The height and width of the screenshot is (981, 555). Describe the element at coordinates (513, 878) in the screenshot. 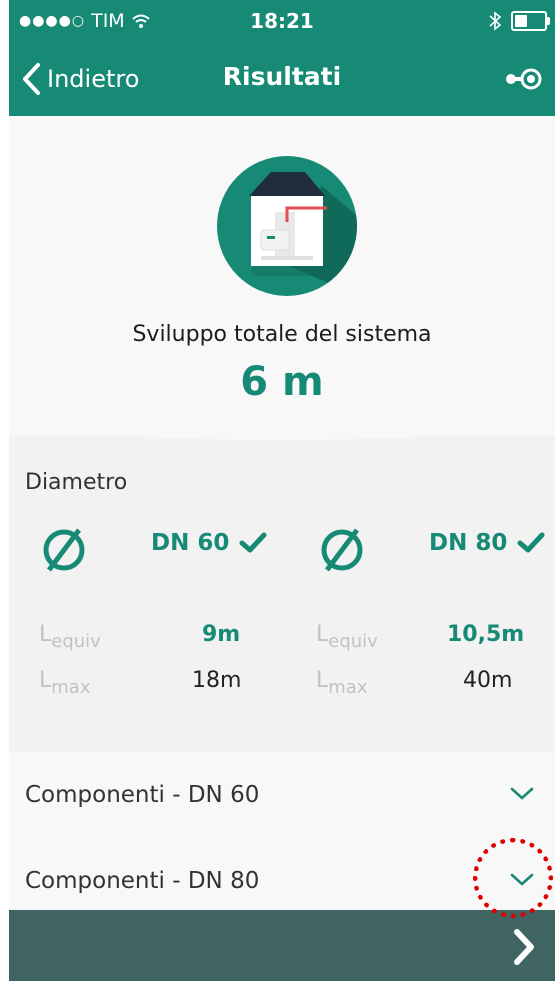

I see `highlight-circle-annotation` at that location.